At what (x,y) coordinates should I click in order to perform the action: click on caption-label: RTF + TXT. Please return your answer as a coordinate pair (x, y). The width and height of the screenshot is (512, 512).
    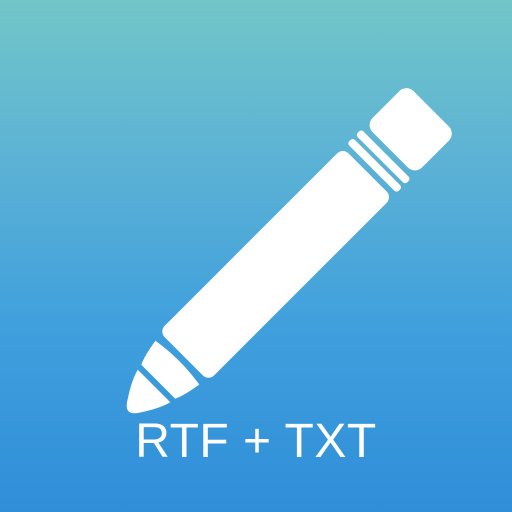
    Looking at the image, I should click on (256, 441).